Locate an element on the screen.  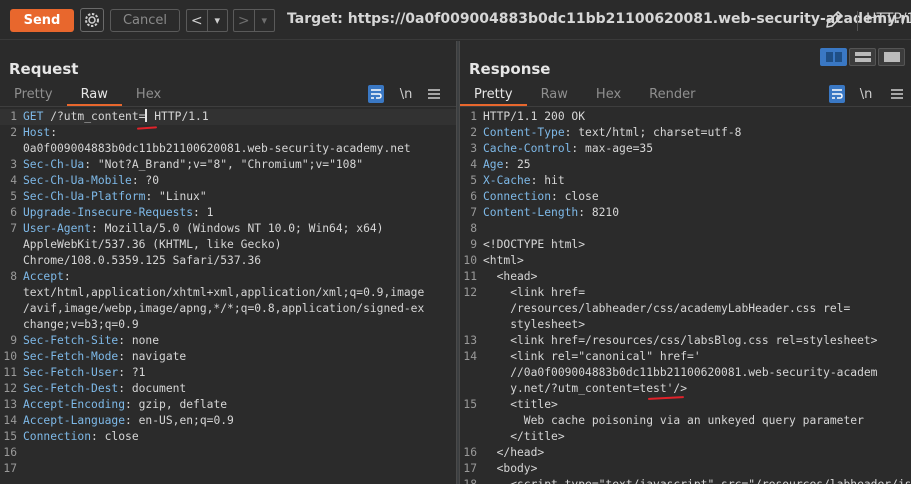
back-button: < is located at coordinates (197, 21).